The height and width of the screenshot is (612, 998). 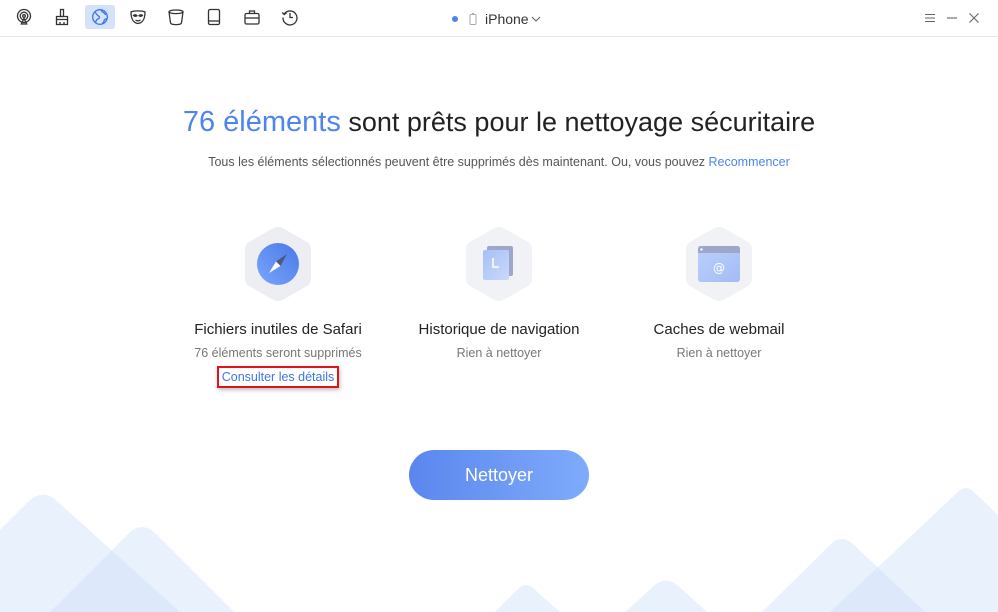 What do you see at coordinates (24, 17) in the screenshot?
I see `airplay-icon` at bounding box center [24, 17].